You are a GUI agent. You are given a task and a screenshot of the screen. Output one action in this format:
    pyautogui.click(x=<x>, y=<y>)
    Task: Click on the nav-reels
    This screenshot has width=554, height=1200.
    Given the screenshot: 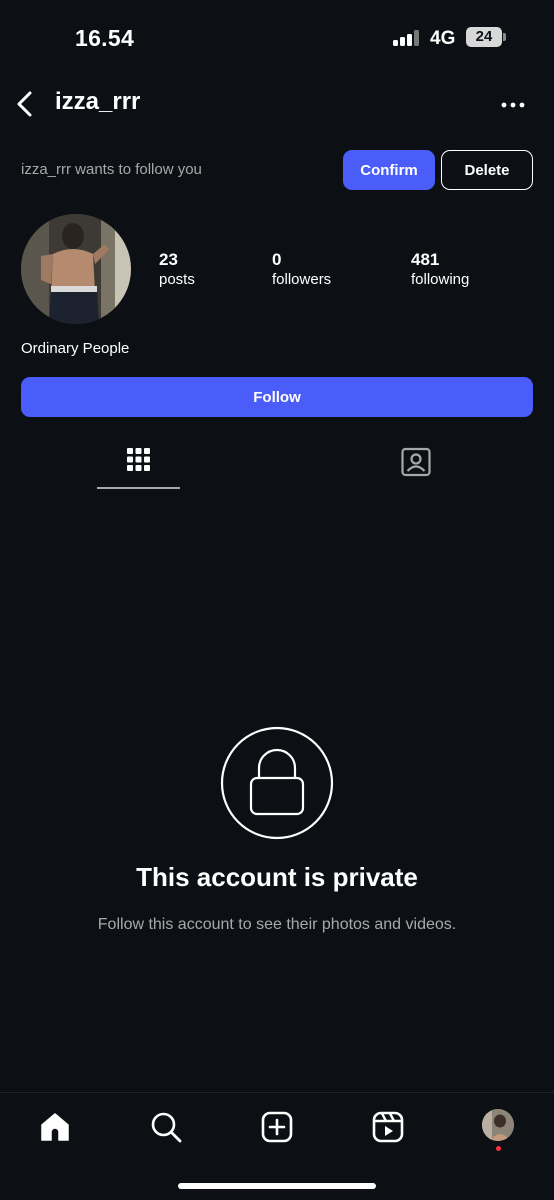 What is the action you would take?
    pyautogui.click(x=388, y=1127)
    